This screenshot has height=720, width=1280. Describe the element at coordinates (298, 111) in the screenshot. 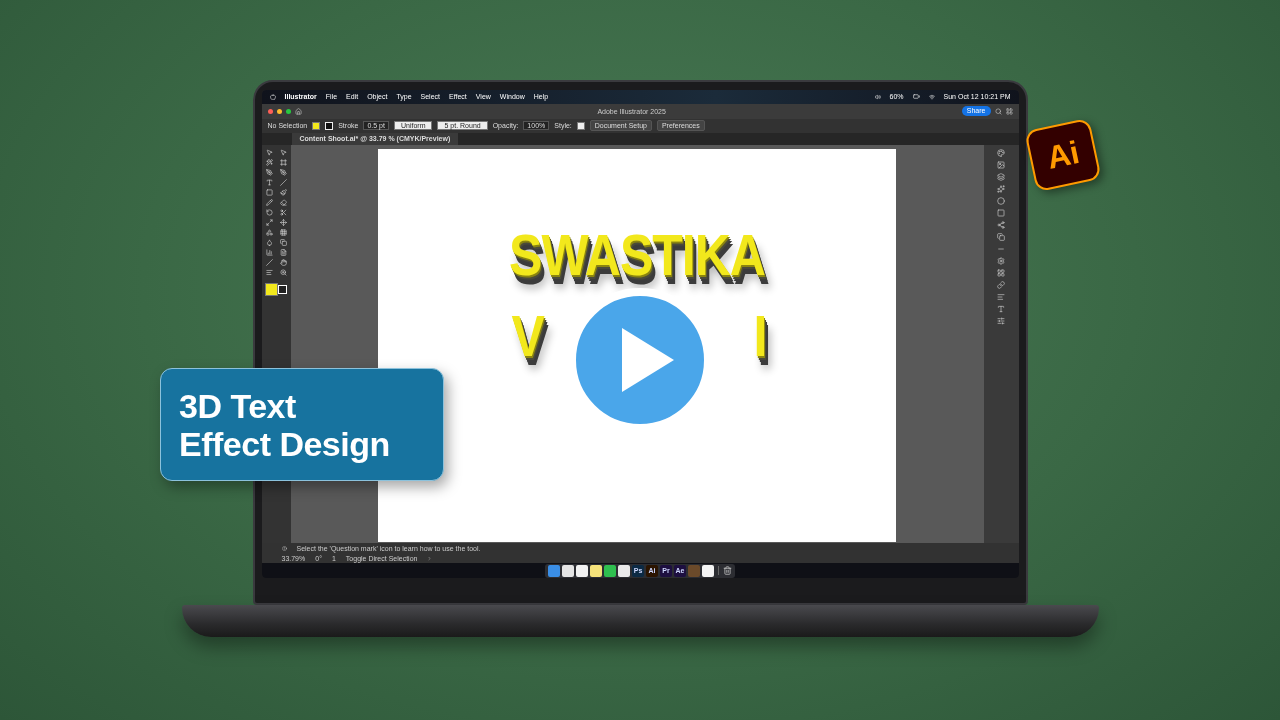

I see `home-icon` at that location.